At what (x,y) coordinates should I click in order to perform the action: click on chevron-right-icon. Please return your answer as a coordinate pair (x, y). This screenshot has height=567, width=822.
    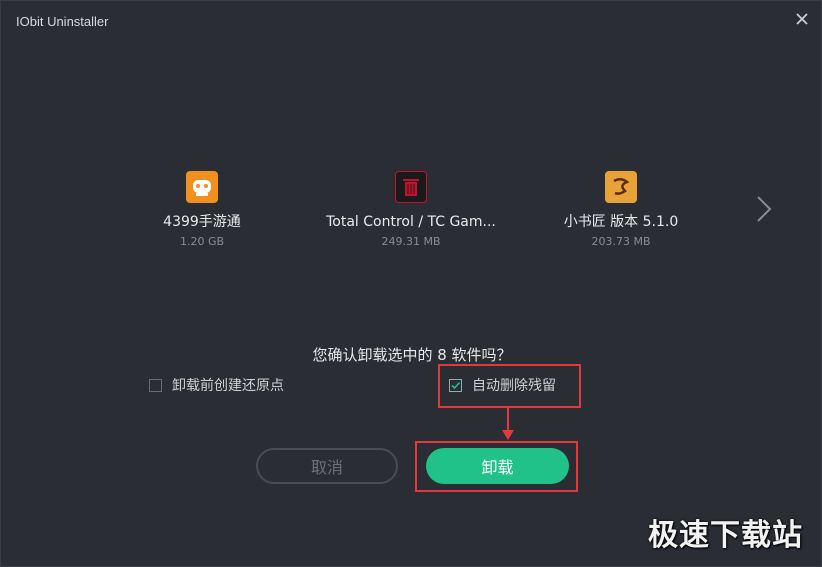
    Looking at the image, I should click on (764, 209).